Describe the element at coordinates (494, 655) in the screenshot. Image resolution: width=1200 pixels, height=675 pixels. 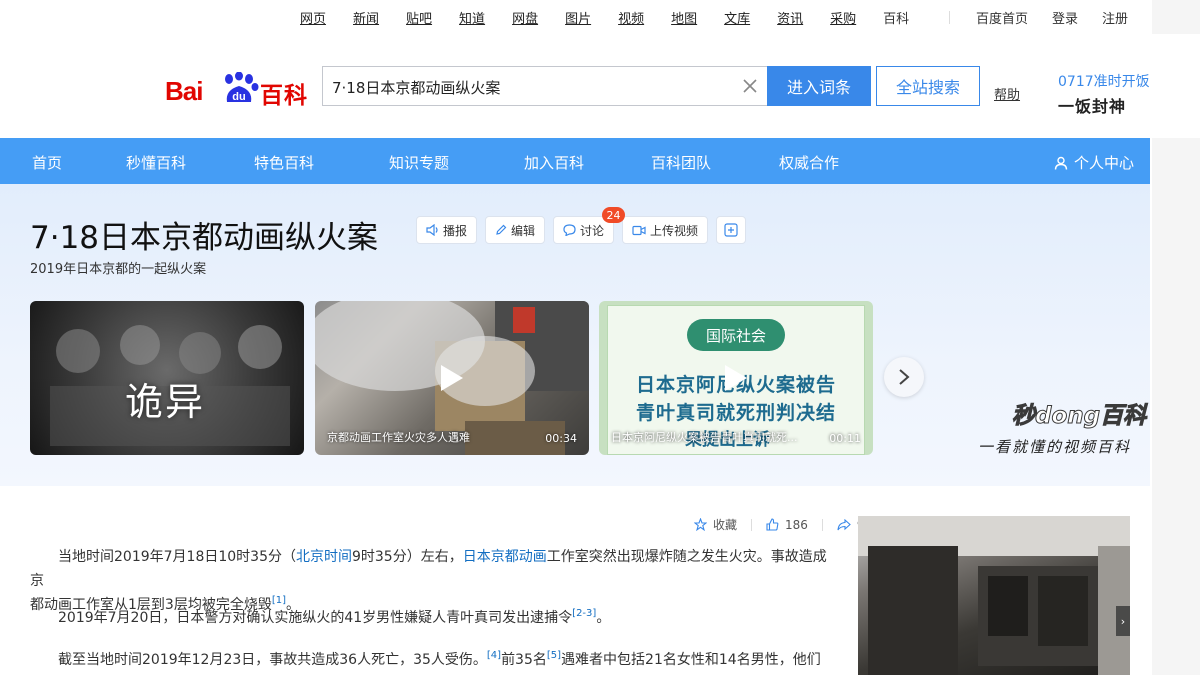
I see `reference-4: [4]` at that location.